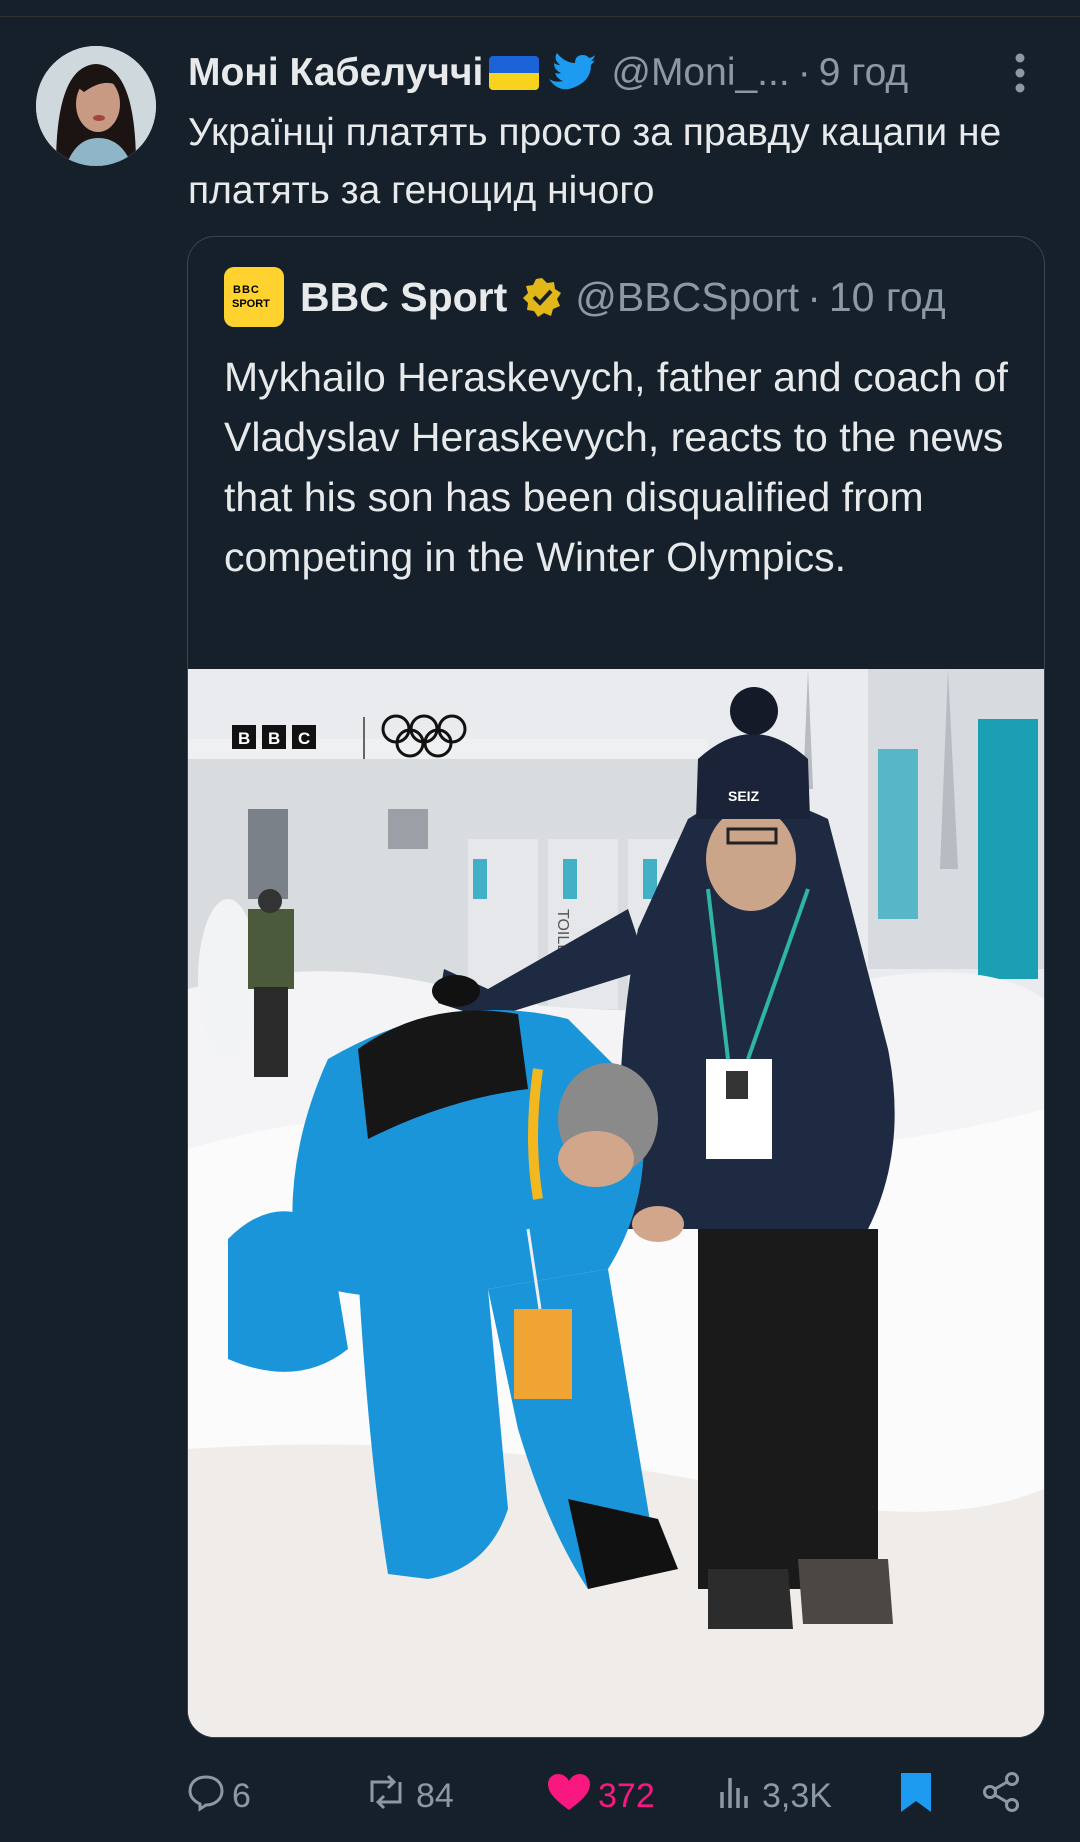  What do you see at coordinates (241, 1795) in the screenshot?
I see `reply-count: 6` at bounding box center [241, 1795].